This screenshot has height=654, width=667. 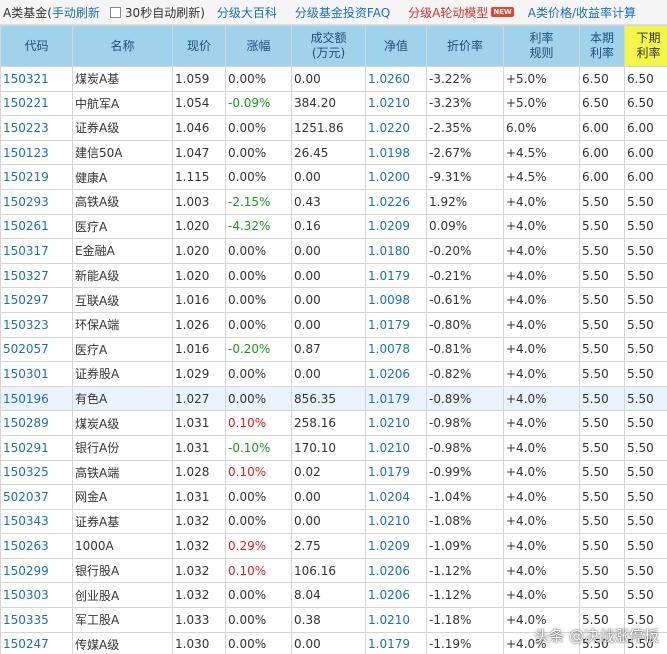 What do you see at coordinates (602, 152) in the screenshot?
I see `col-current-rate-cell: 6.00` at bounding box center [602, 152].